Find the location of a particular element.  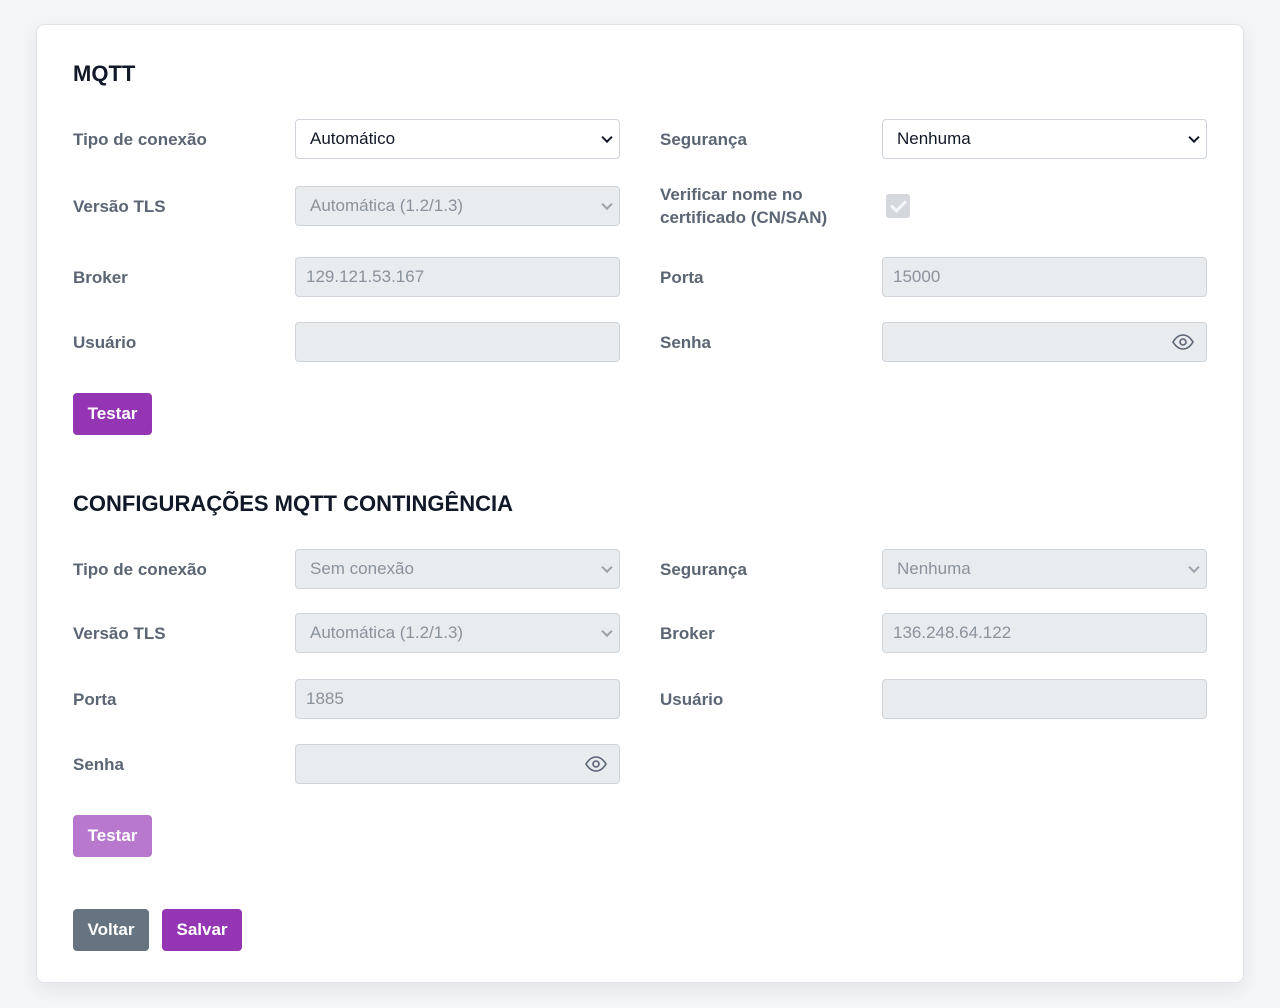

label-verificar-nome: Verificar nome no certificado (CN/SAN) is located at coordinates (744, 206).